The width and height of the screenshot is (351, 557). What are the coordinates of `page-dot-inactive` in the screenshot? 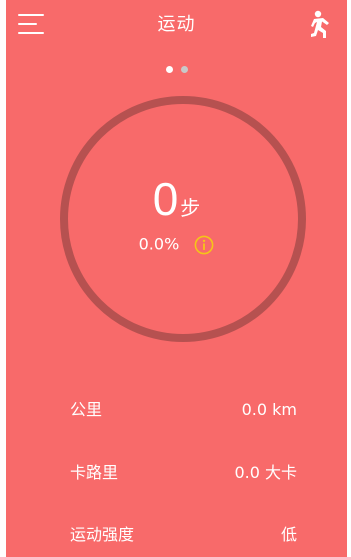 It's located at (184, 69).